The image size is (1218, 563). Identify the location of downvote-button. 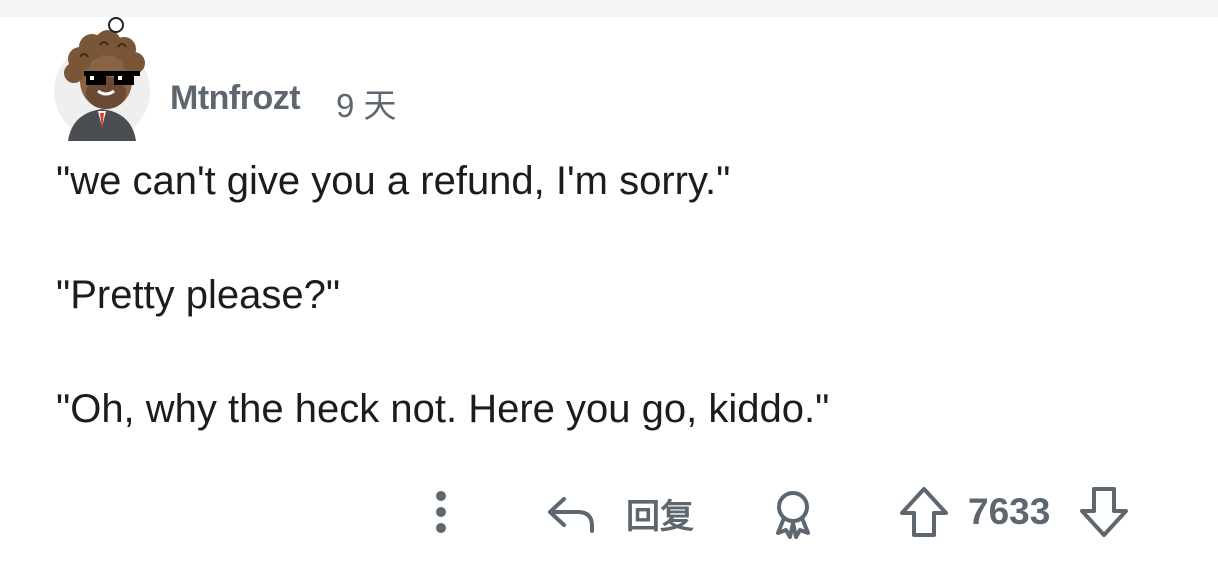
(1104, 512).